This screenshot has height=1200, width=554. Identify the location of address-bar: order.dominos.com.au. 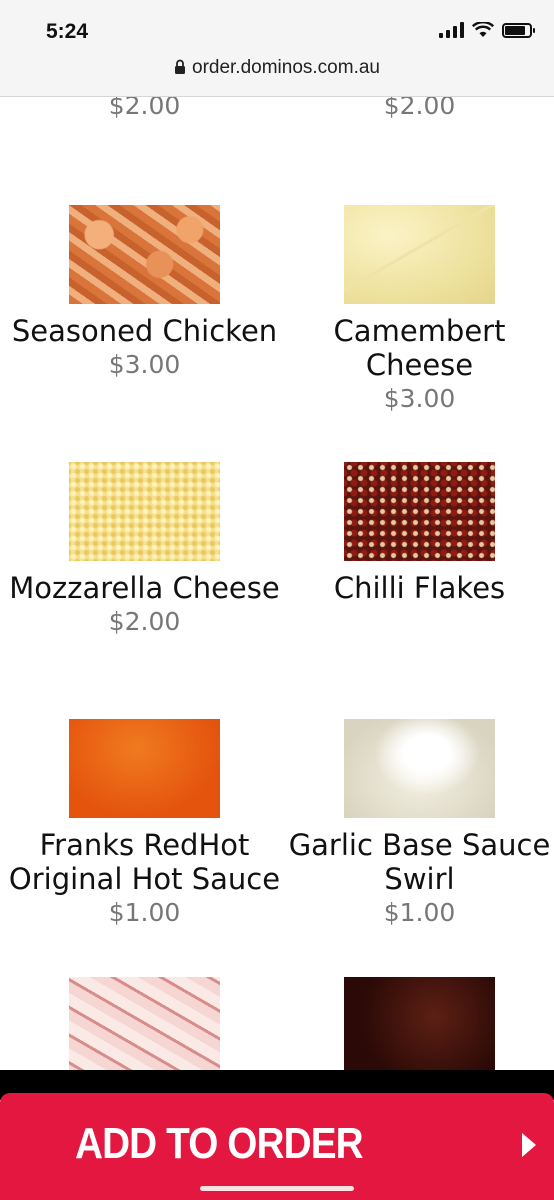
(277, 68).